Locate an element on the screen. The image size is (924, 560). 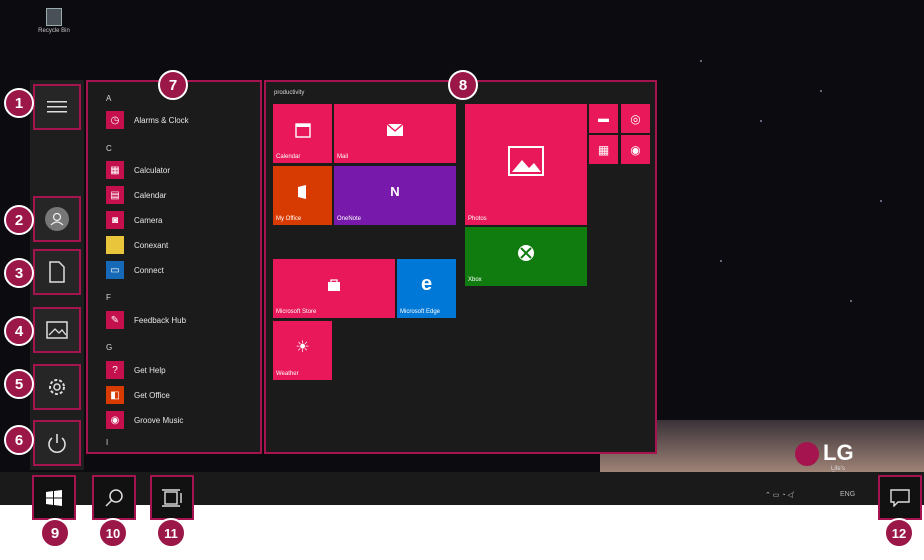
callout-badge: 2 is located at coordinates (19, 220).